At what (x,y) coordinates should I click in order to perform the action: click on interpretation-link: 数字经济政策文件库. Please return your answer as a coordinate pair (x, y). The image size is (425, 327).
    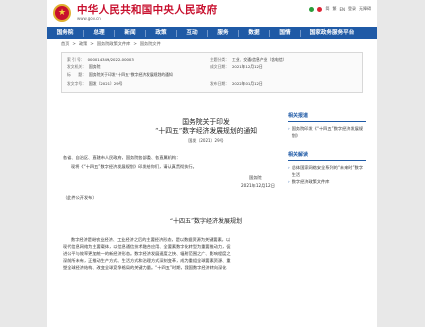
    Looking at the image, I should click on (311, 181).